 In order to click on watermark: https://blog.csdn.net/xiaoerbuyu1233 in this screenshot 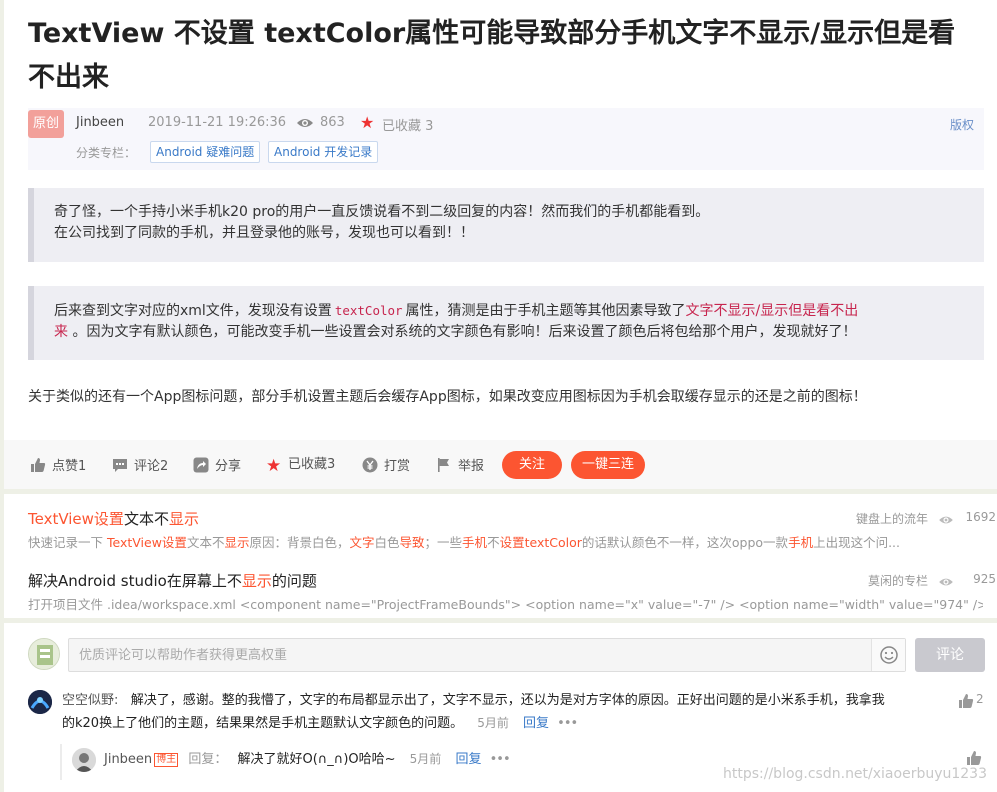, I will do `click(855, 774)`.